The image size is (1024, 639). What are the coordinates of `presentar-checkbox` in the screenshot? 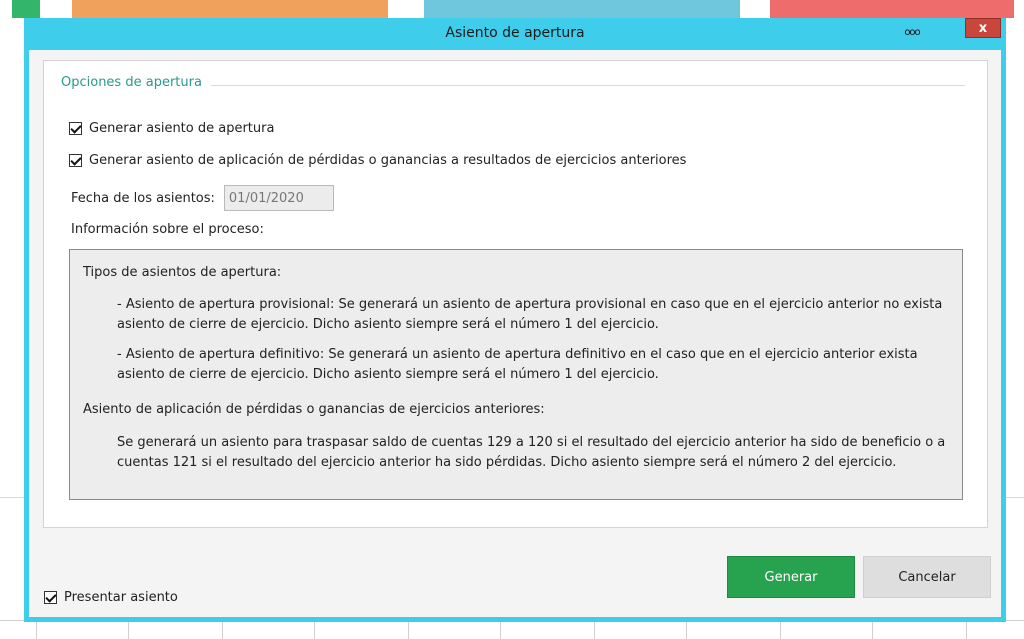 It's located at (50, 597).